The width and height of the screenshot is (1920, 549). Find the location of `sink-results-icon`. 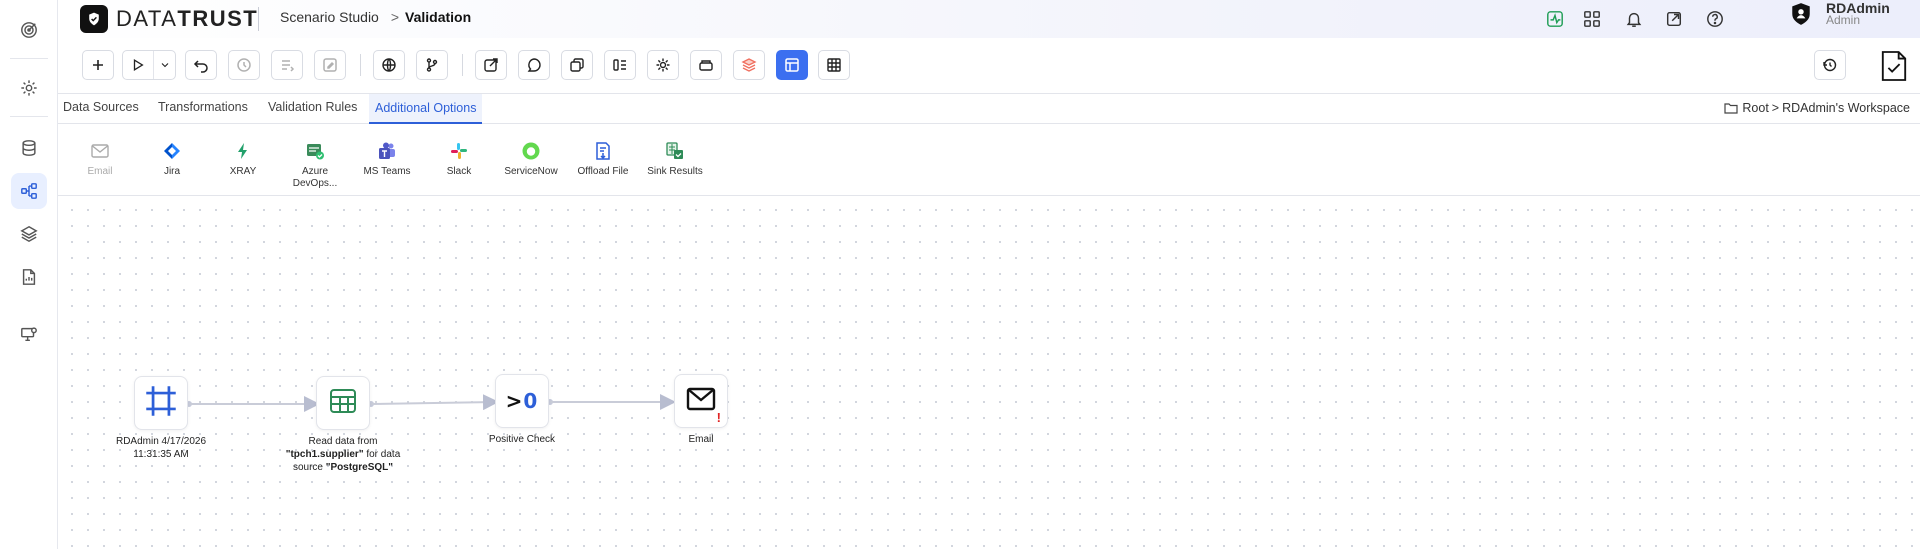

sink-results-icon is located at coordinates (675, 151).